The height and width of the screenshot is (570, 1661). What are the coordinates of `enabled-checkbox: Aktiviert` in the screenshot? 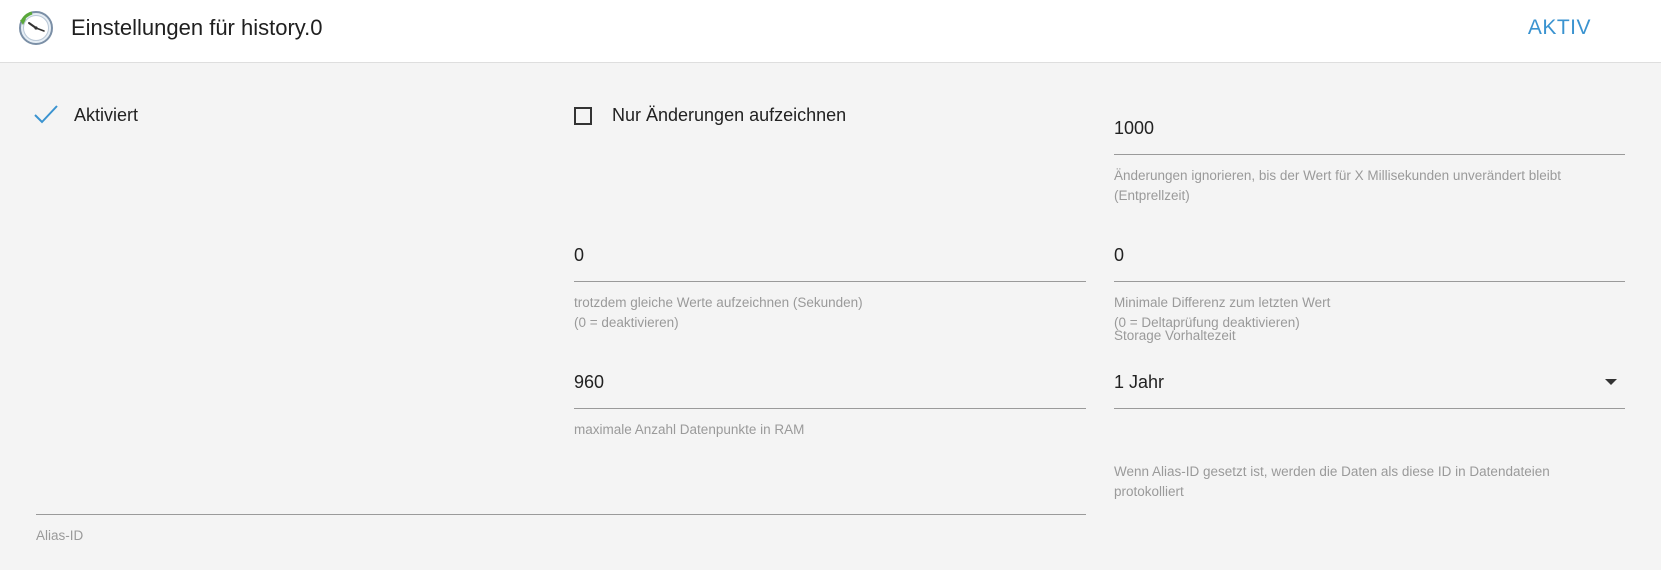 It's located at (85, 115).